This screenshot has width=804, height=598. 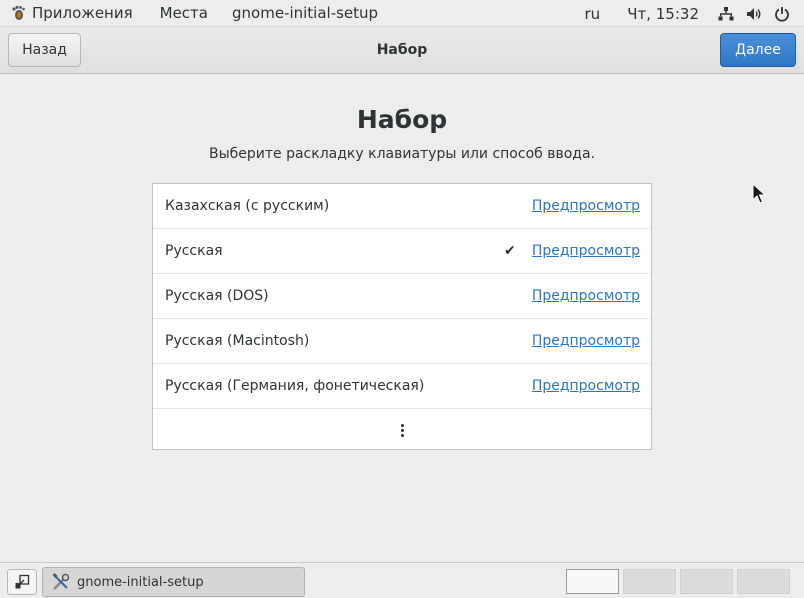 What do you see at coordinates (754, 13) in the screenshot?
I see `volume-icon` at bounding box center [754, 13].